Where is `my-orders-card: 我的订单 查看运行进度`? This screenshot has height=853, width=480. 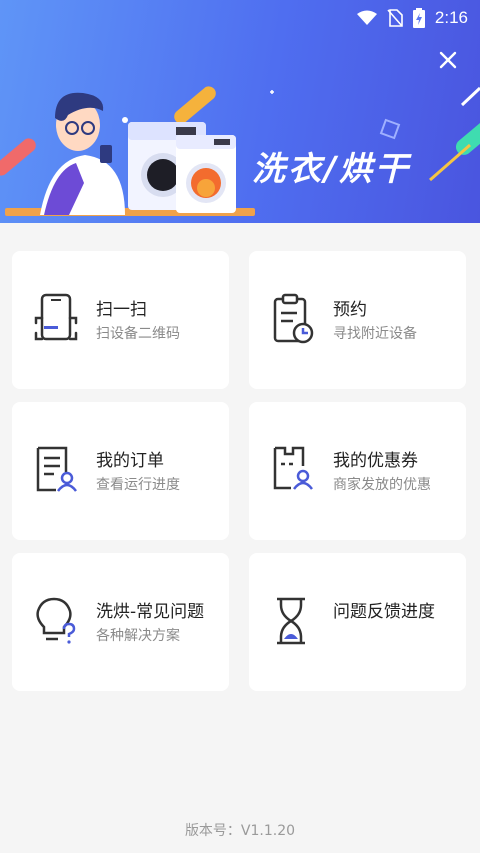
my-orders-card: 我的订单 查看运行进度 is located at coordinates (120, 471).